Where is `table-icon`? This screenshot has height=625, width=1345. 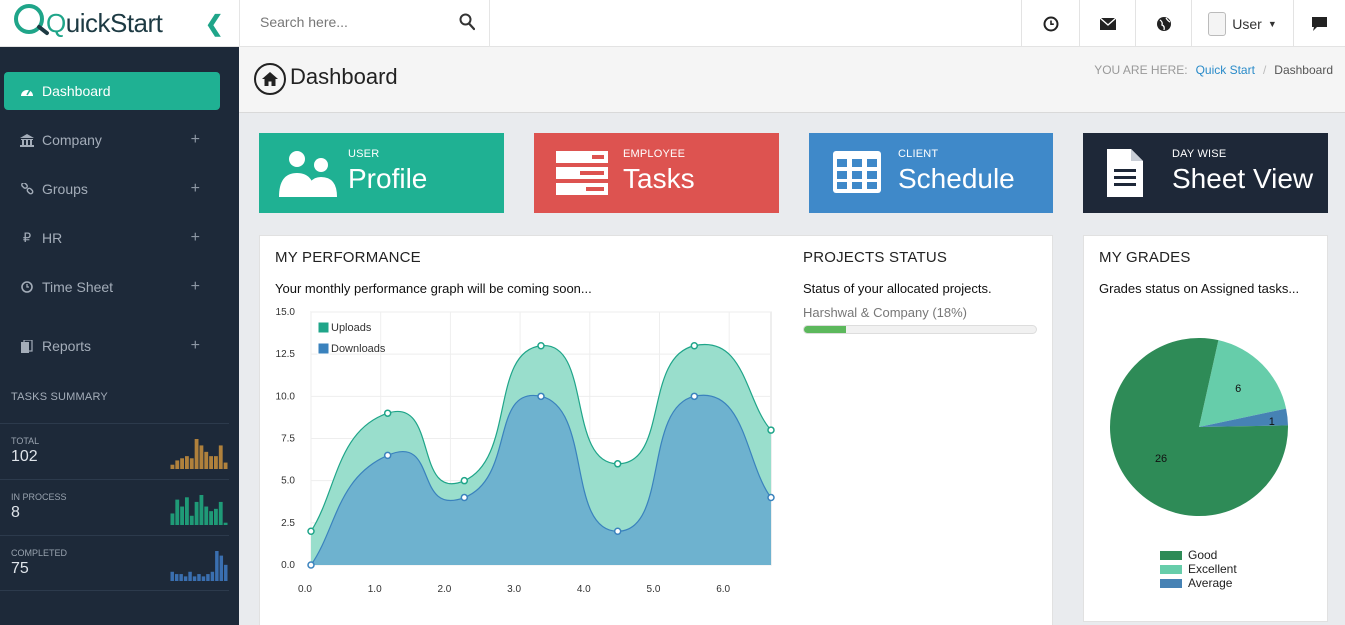
table-icon is located at coordinates (857, 172).